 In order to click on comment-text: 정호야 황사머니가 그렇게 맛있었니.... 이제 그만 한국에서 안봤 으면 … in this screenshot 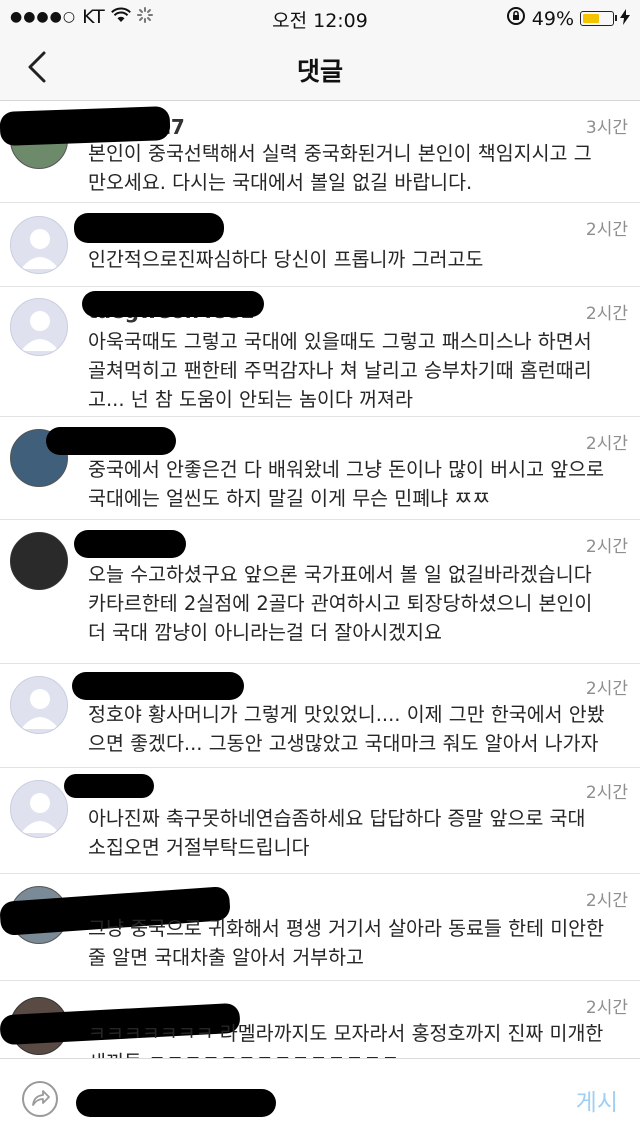, I will do `click(346, 729)`.